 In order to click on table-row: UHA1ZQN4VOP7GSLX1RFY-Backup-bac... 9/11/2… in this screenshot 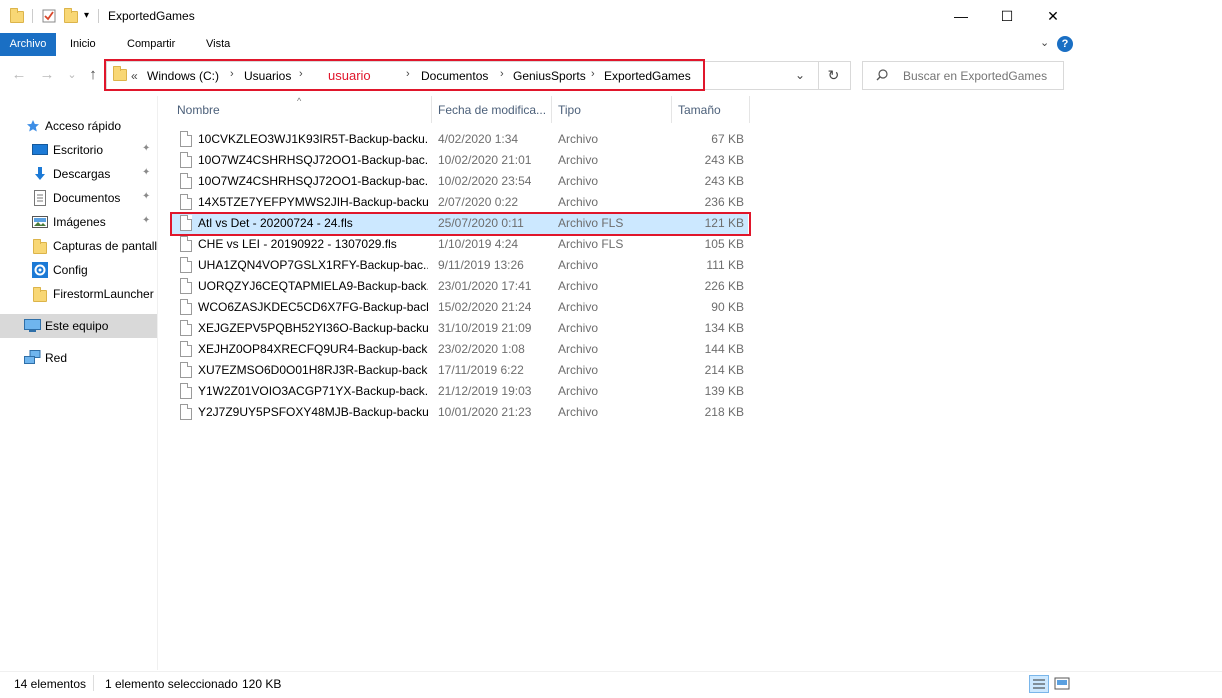, I will do `click(460, 265)`.